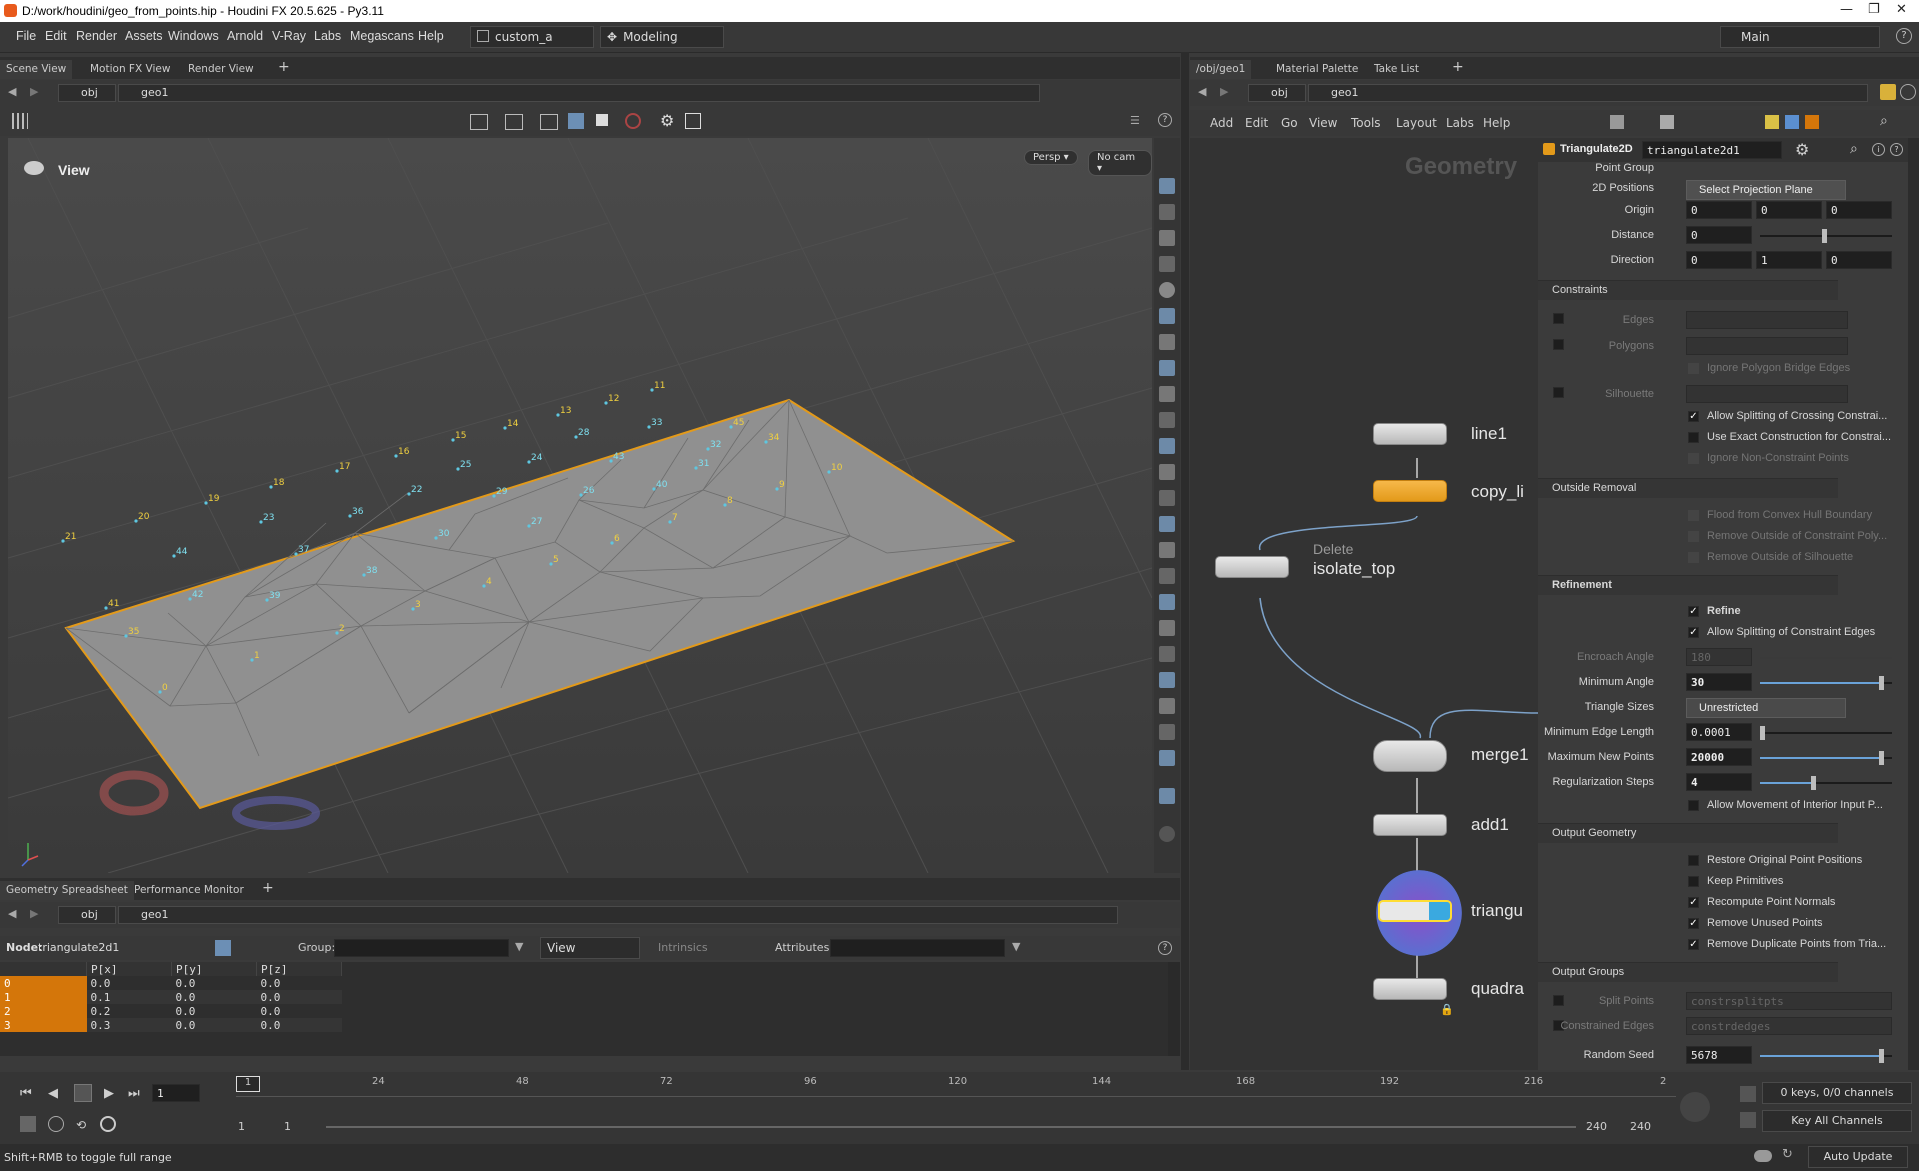  Describe the element at coordinates (633, 121) in the screenshot. I see `no-entry-icon` at that location.